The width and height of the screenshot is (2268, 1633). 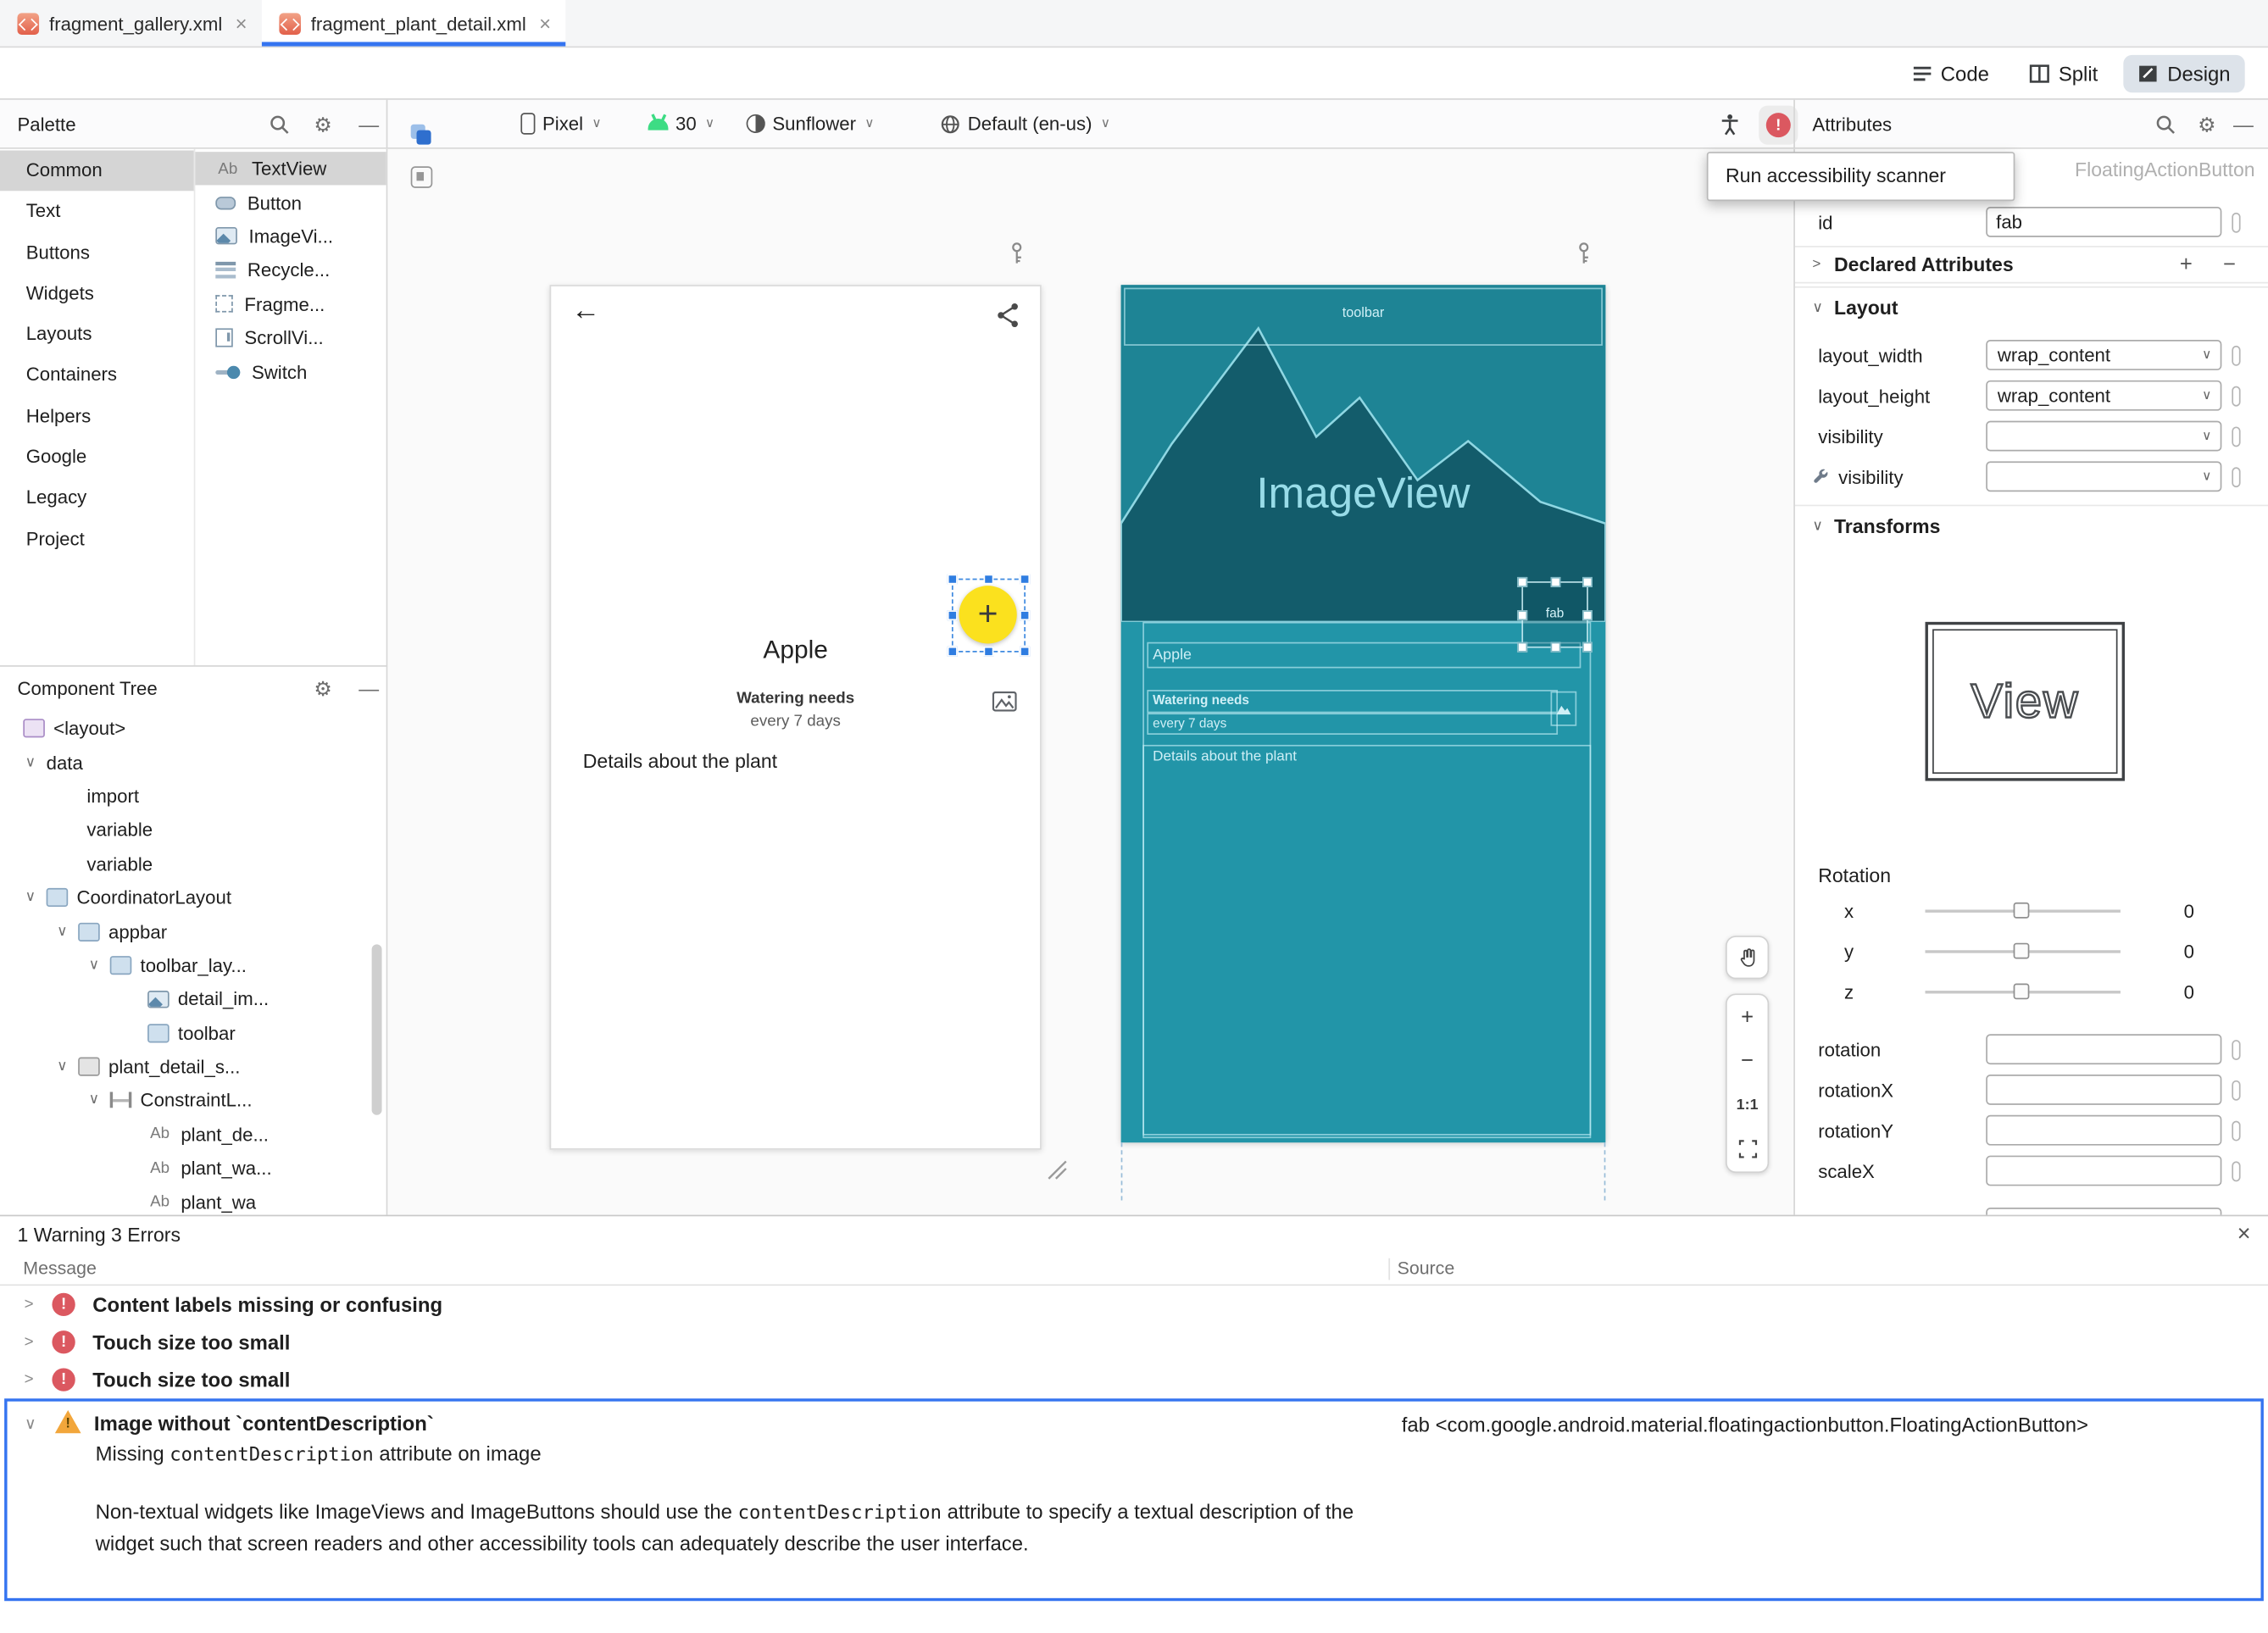 What do you see at coordinates (291, 202) in the screenshot?
I see `palette-item-button: Button` at bounding box center [291, 202].